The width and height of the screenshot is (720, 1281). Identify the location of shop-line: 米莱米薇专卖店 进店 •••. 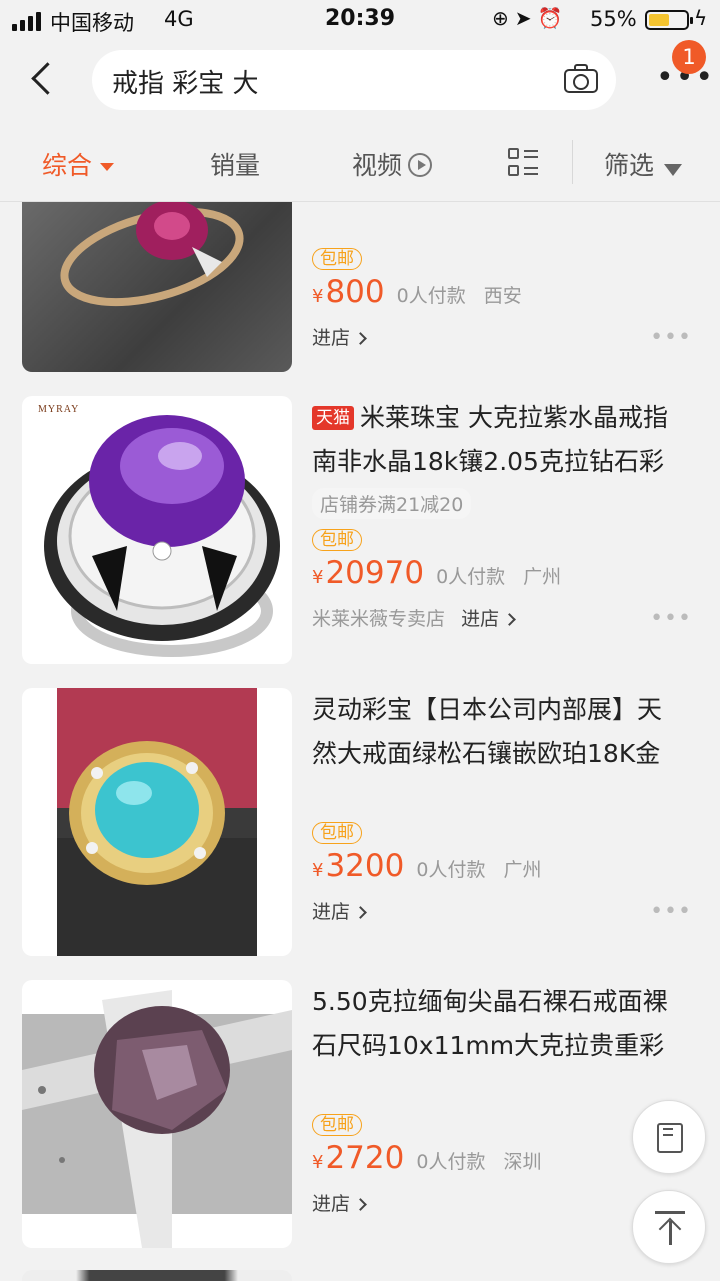
(505, 619).